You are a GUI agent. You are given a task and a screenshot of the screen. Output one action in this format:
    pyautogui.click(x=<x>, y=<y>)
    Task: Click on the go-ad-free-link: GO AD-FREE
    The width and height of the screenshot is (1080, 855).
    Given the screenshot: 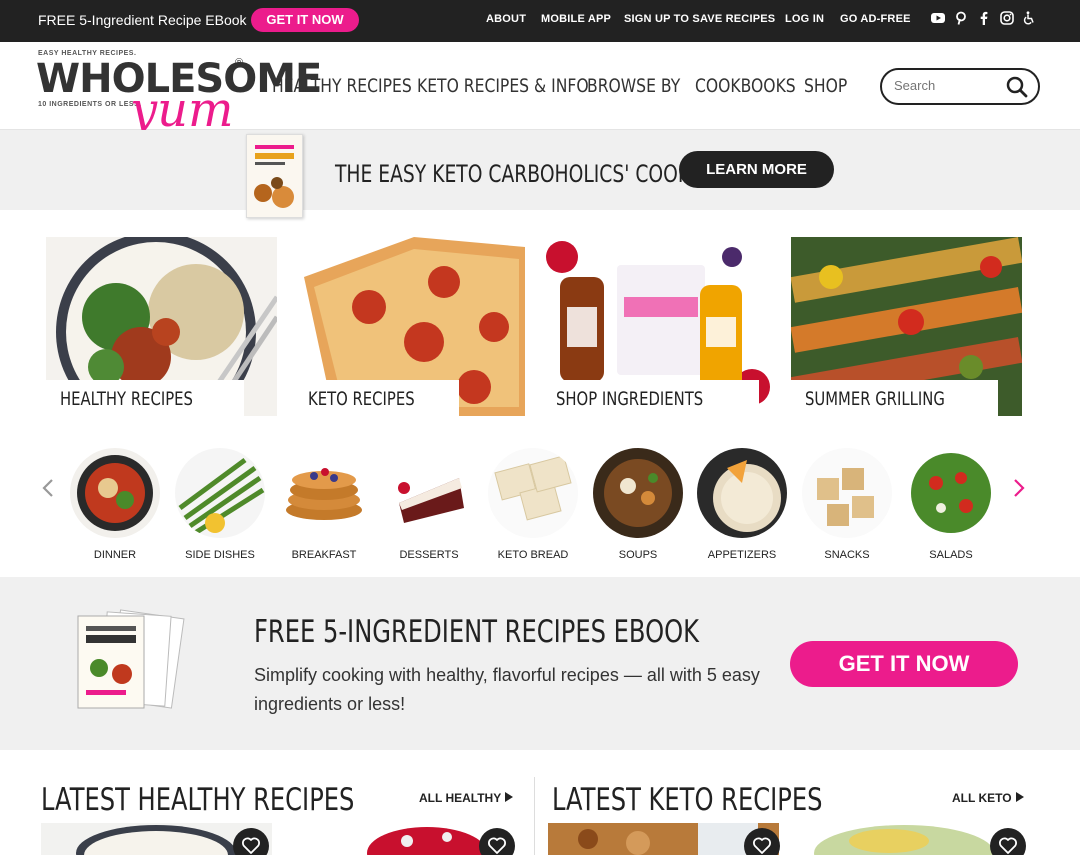 What is the action you would take?
    pyautogui.click(x=875, y=19)
    